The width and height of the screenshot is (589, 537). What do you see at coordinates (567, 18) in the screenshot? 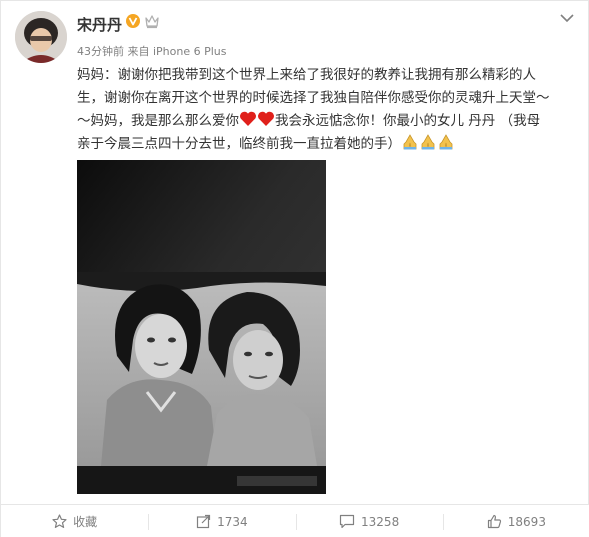
I see `chevron-down-icon` at bounding box center [567, 18].